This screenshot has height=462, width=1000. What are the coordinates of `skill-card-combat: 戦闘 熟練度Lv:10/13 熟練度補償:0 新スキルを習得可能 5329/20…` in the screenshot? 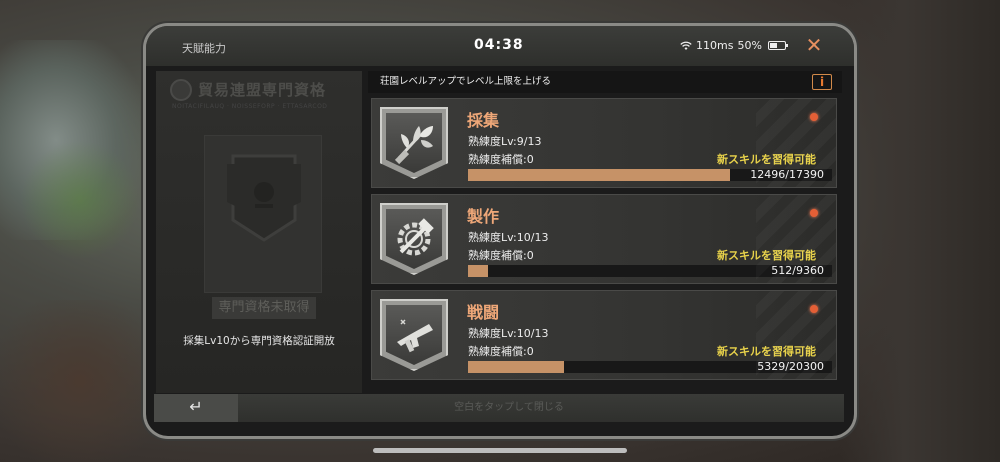 It's located at (604, 335).